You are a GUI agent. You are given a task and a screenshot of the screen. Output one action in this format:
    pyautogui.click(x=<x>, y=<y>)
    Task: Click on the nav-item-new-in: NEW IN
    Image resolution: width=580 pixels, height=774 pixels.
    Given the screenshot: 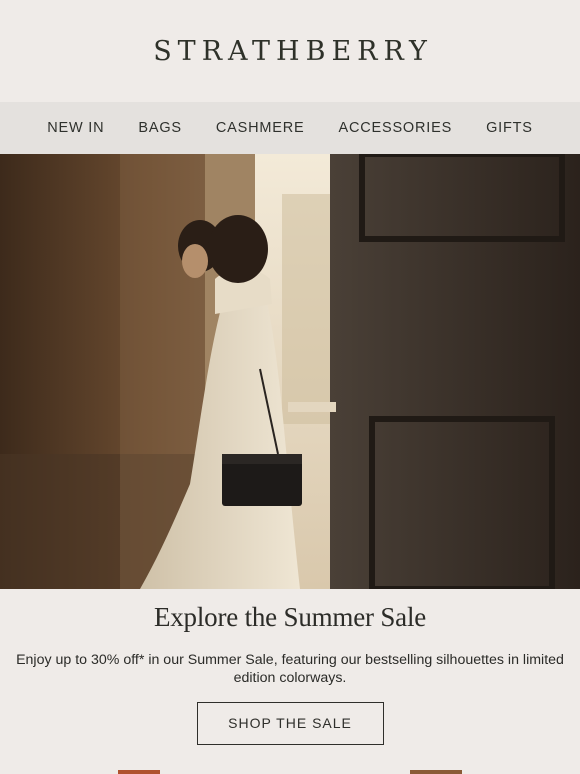 What is the action you would take?
    pyautogui.click(x=75, y=128)
    